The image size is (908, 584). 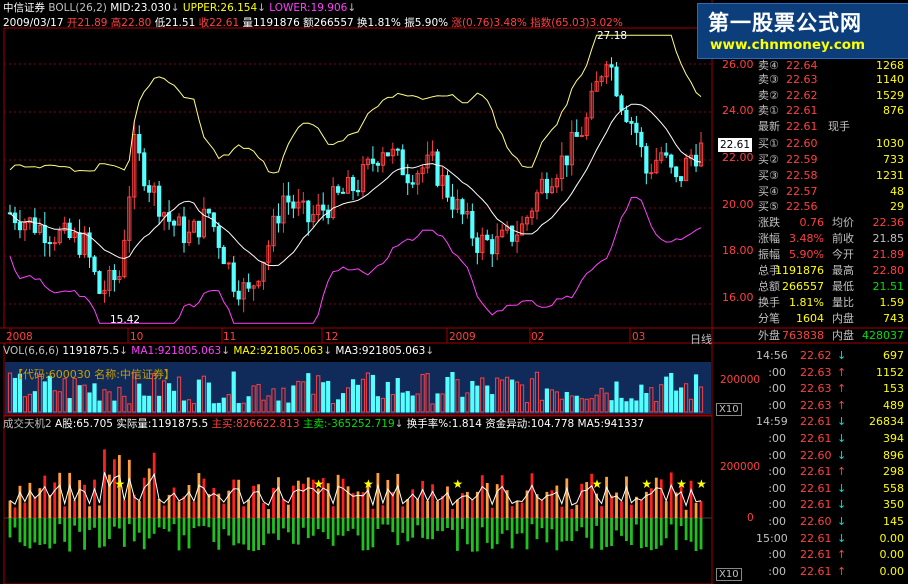 What do you see at coordinates (131, 23) in the screenshot?
I see `info-high: 高22.80` at bounding box center [131, 23].